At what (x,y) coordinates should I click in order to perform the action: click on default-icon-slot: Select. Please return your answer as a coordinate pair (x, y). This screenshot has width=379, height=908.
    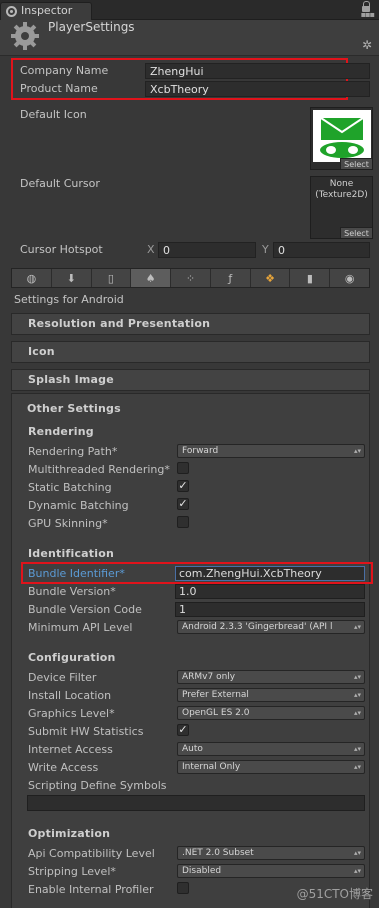
    Looking at the image, I should click on (341, 138).